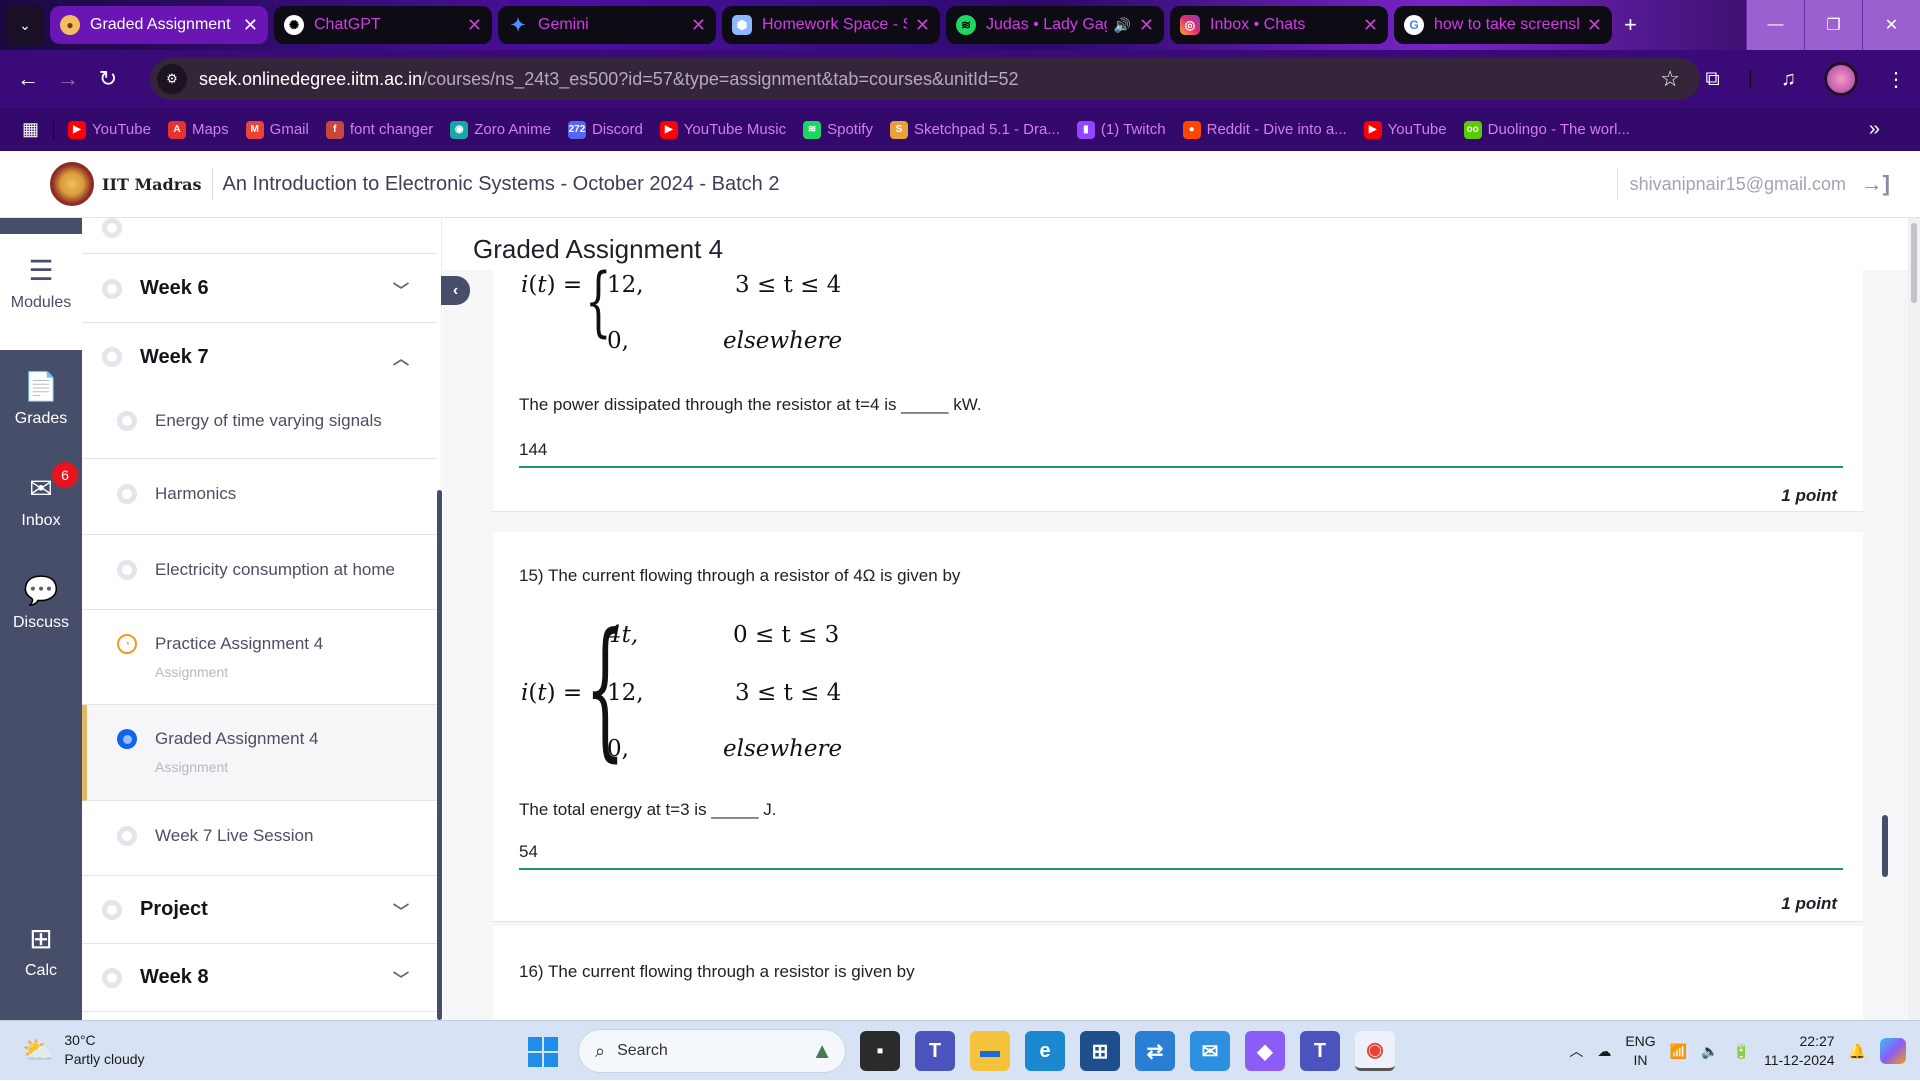 The image size is (1920, 1081). What do you see at coordinates (41, 400) in the screenshot?
I see `rail-grades: 📄 Grades` at bounding box center [41, 400].